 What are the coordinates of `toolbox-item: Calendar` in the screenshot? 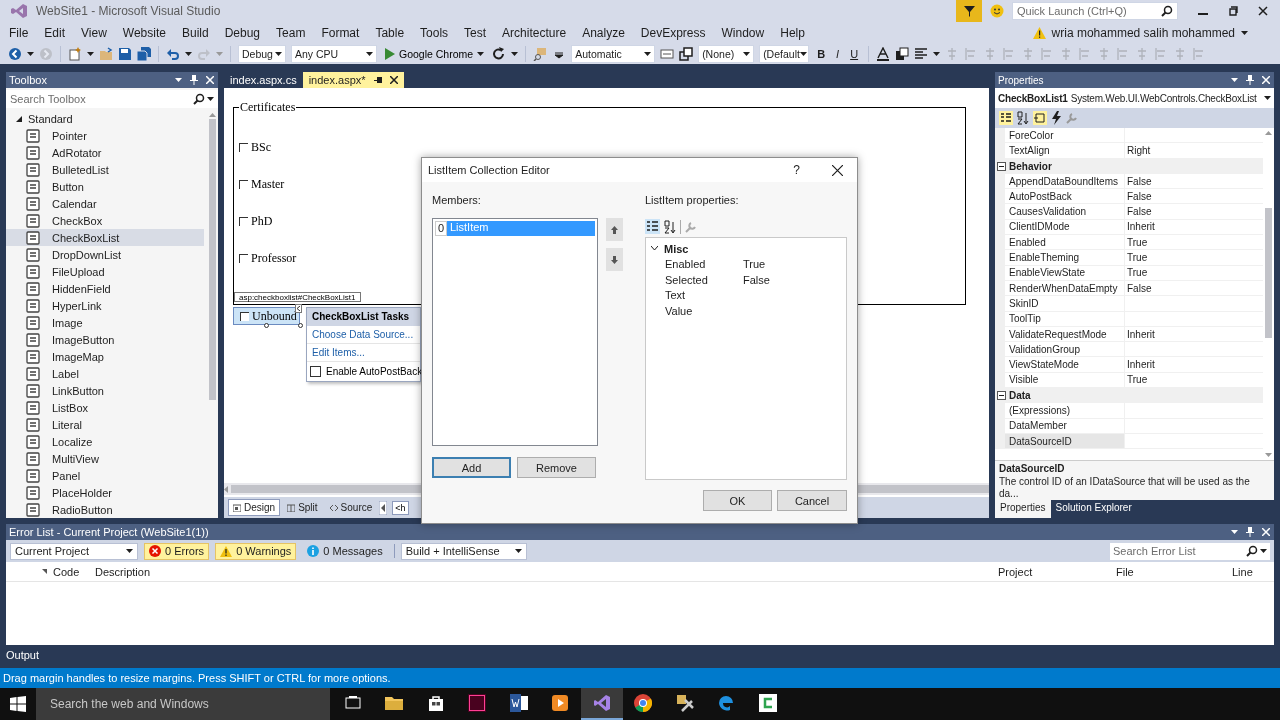 It's located at (105, 203).